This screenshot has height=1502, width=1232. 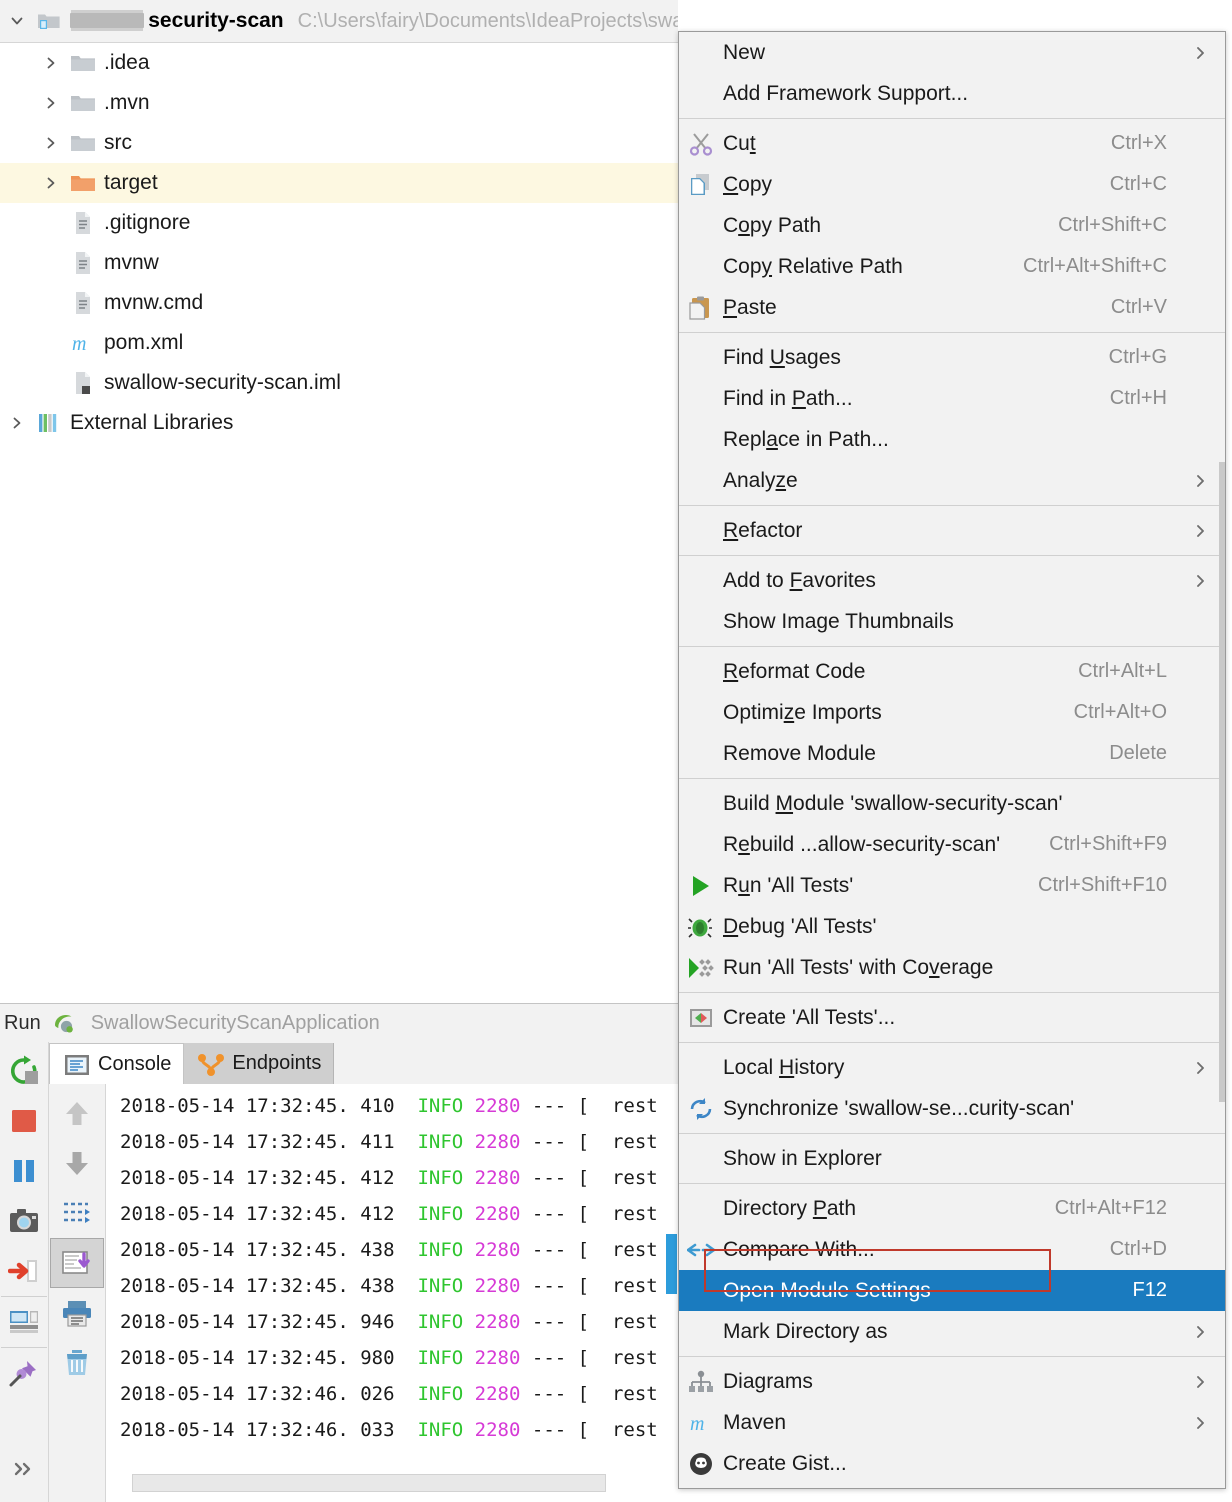 What do you see at coordinates (952, 266) in the screenshot?
I see `menu-item-copy-relative-path: Copy Relative Path Ctrl+Alt+Shift+C` at bounding box center [952, 266].